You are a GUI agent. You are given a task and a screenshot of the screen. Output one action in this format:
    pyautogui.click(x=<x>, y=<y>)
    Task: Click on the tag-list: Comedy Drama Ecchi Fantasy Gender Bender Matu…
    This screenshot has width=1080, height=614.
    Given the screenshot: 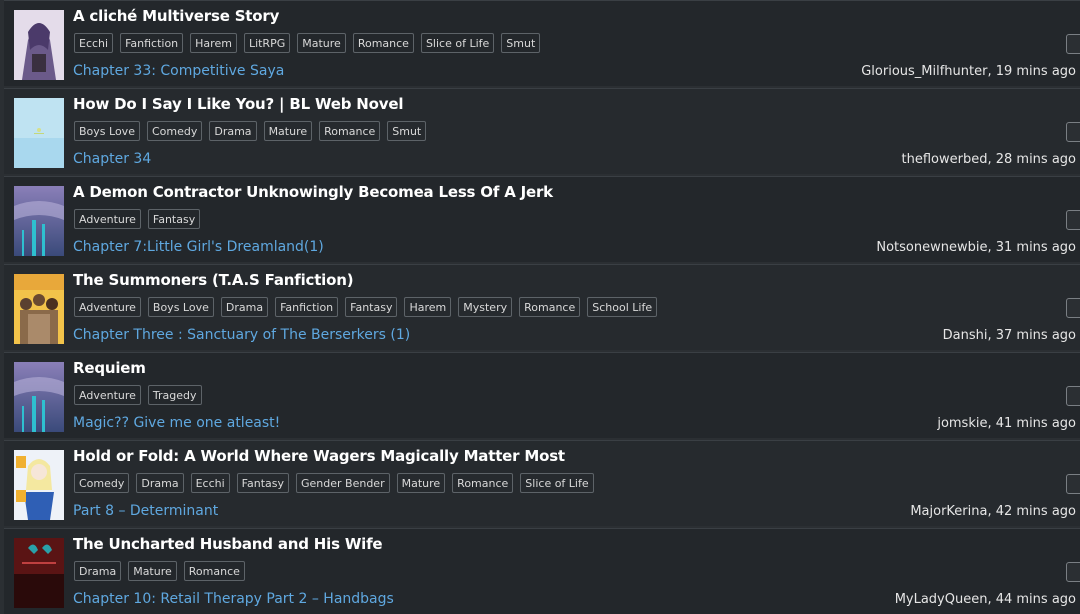 What is the action you would take?
    pyautogui.click(x=337, y=484)
    